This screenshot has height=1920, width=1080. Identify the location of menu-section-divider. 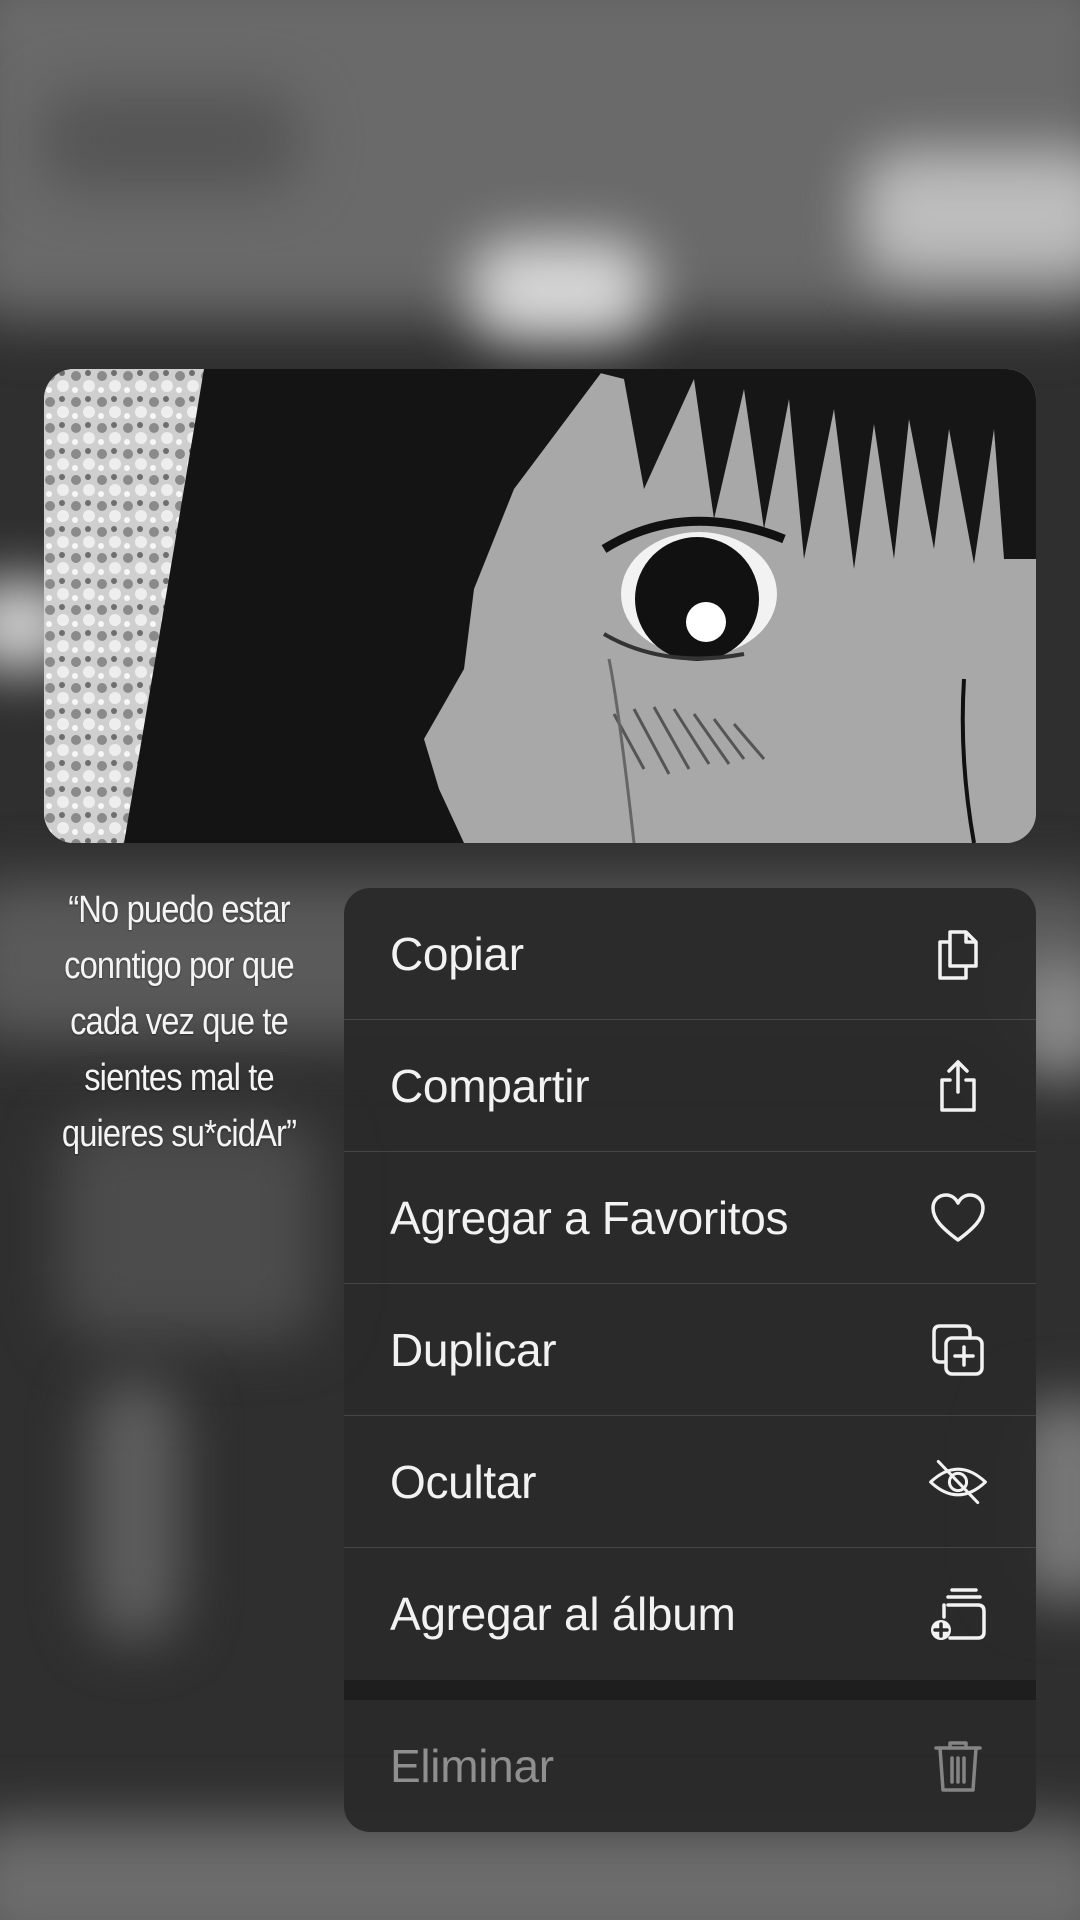
(690, 1690).